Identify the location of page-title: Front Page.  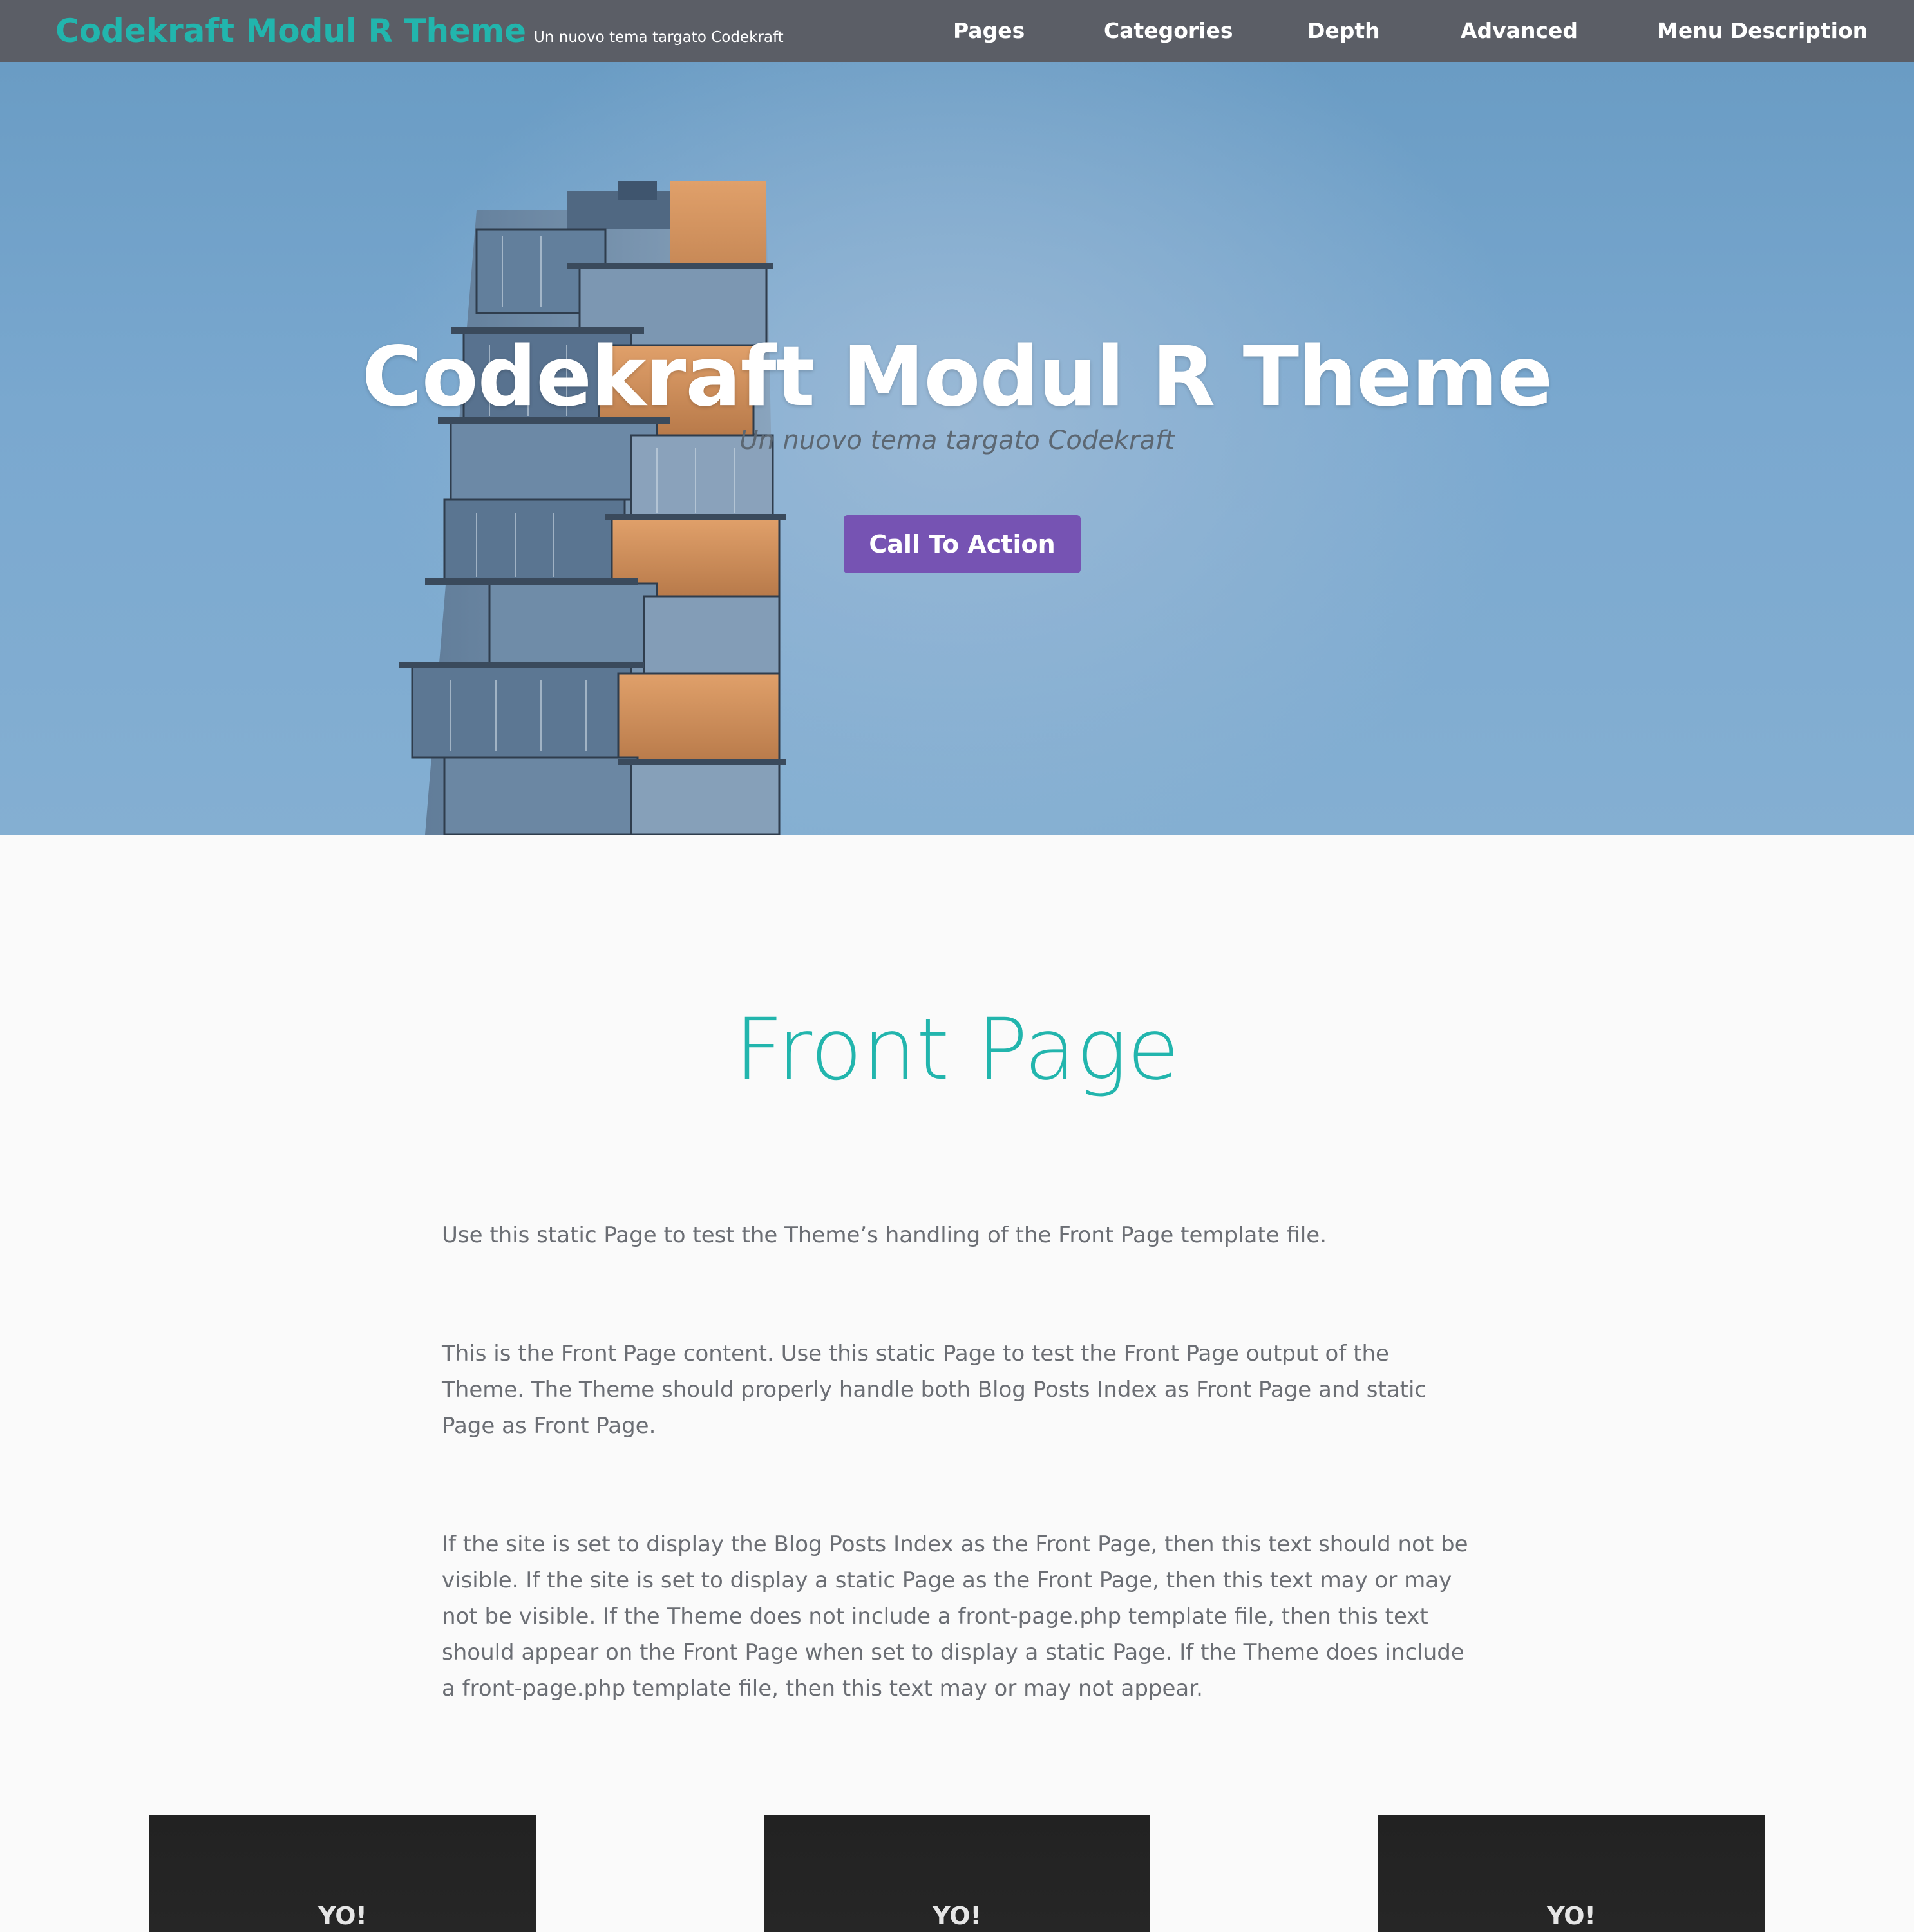
(957, 1049).